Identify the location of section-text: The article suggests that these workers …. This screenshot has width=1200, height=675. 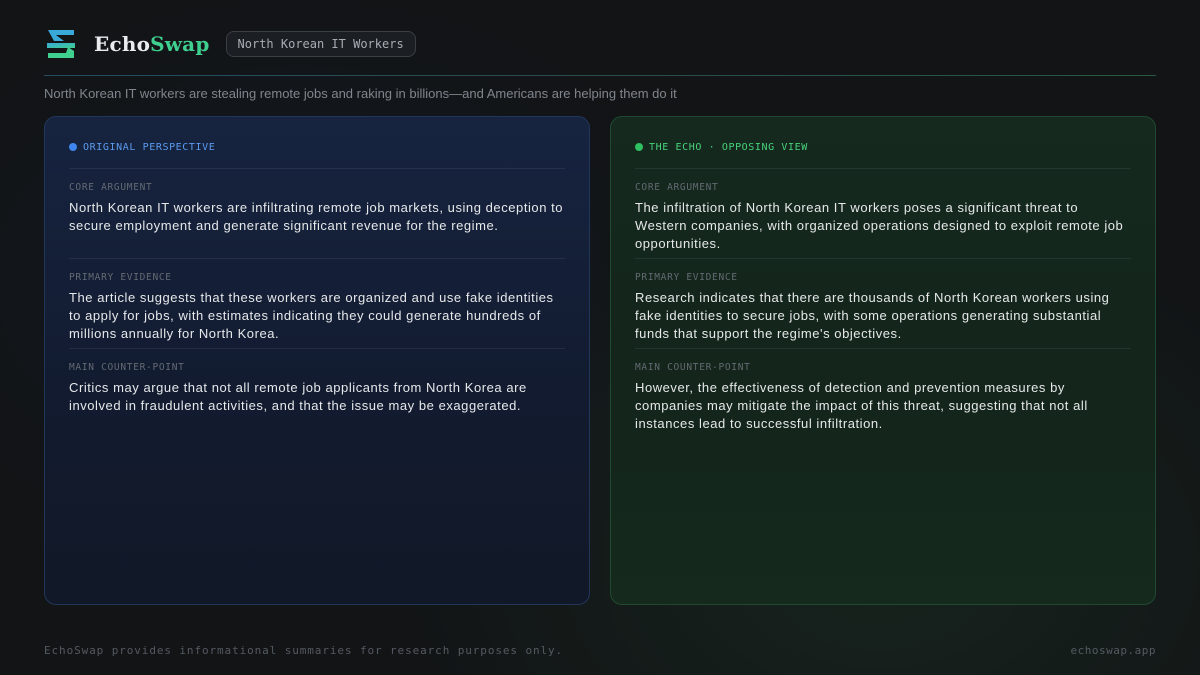
(311, 315).